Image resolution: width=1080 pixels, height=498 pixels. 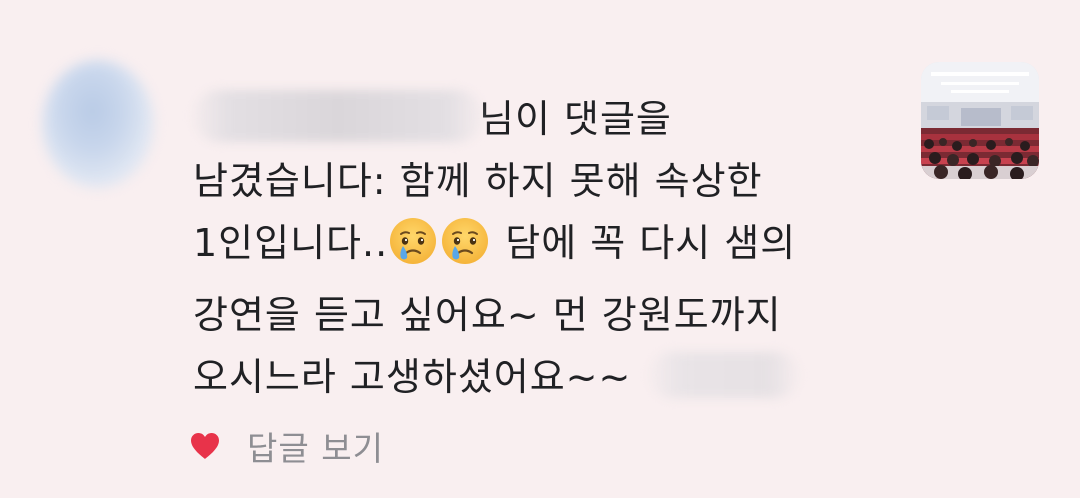 I want to click on comment-line-1: 님이 댓글을, so click(x=575, y=119).